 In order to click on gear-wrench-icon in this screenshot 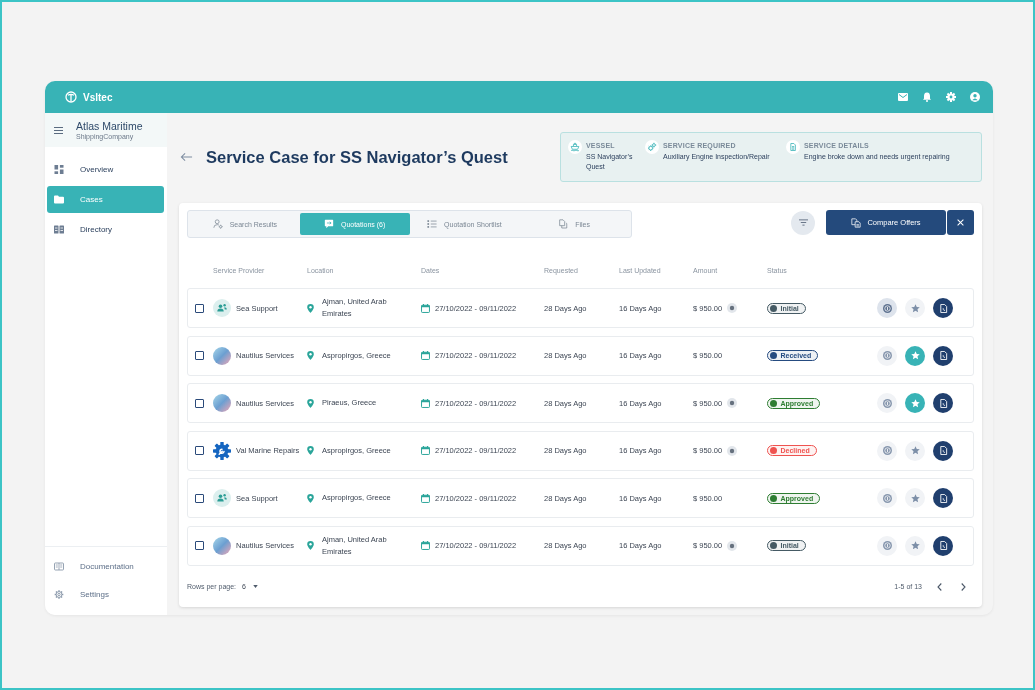, I will do `click(222, 450)`.